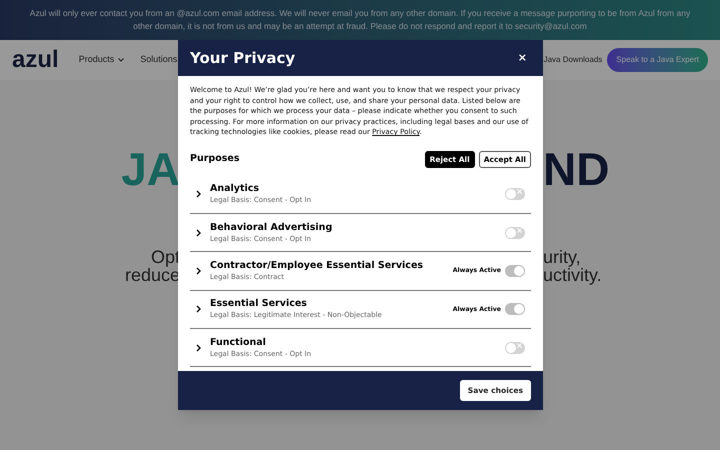 This screenshot has height=450, width=720. What do you see at coordinates (235, 189) in the screenshot?
I see `purpose-title: Analytics` at bounding box center [235, 189].